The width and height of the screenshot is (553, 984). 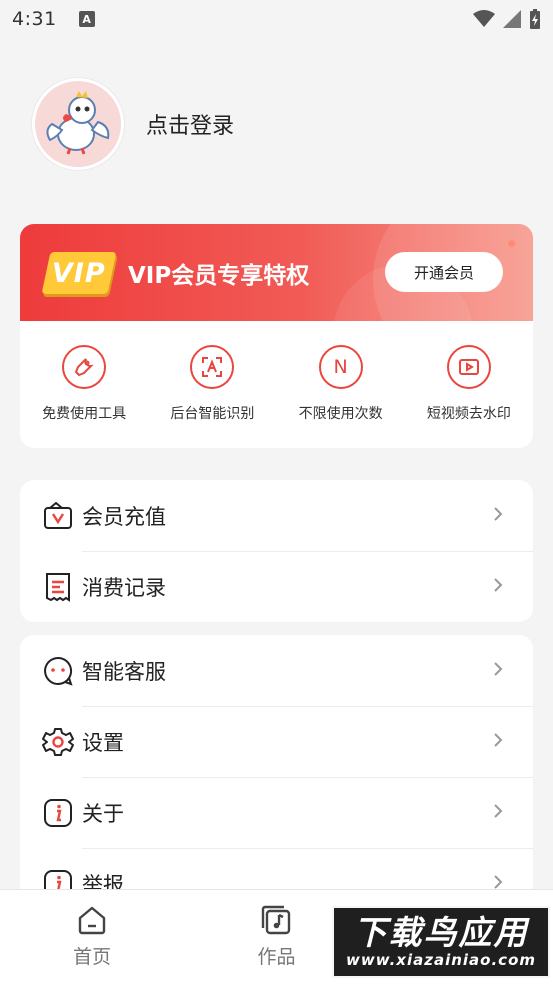 I want to click on n-letter-glyph: N, so click(x=340, y=367).